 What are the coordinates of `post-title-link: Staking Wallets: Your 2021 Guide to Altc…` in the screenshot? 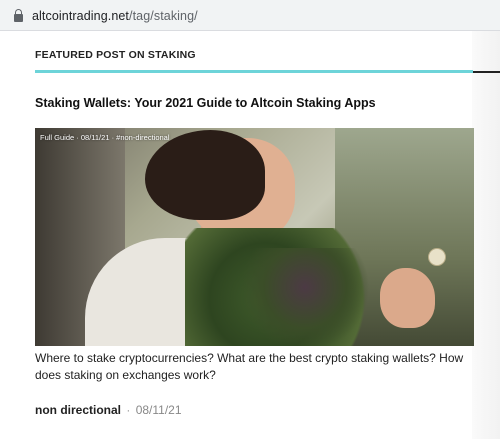 It's located at (255, 103).